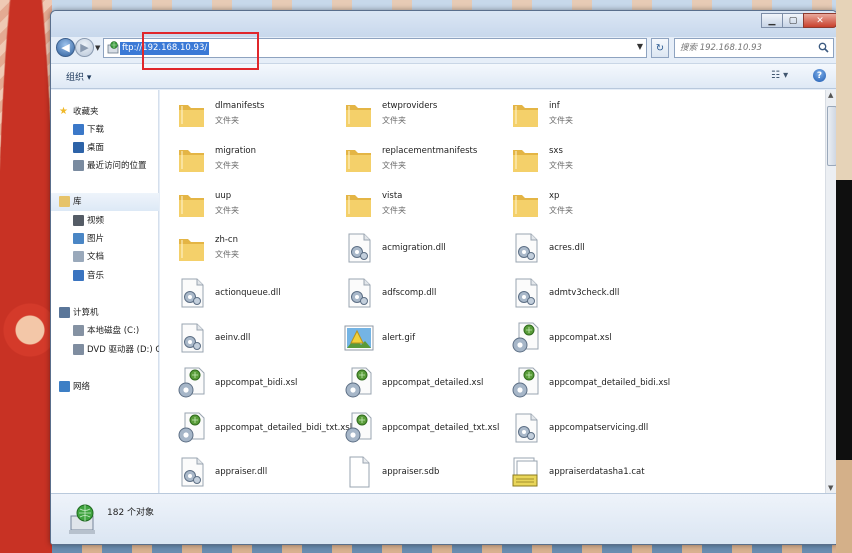 This screenshot has height=553, width=852. Describe the element at coordinates (64, 386) in the screenshot. I see `network-icon` at that location.